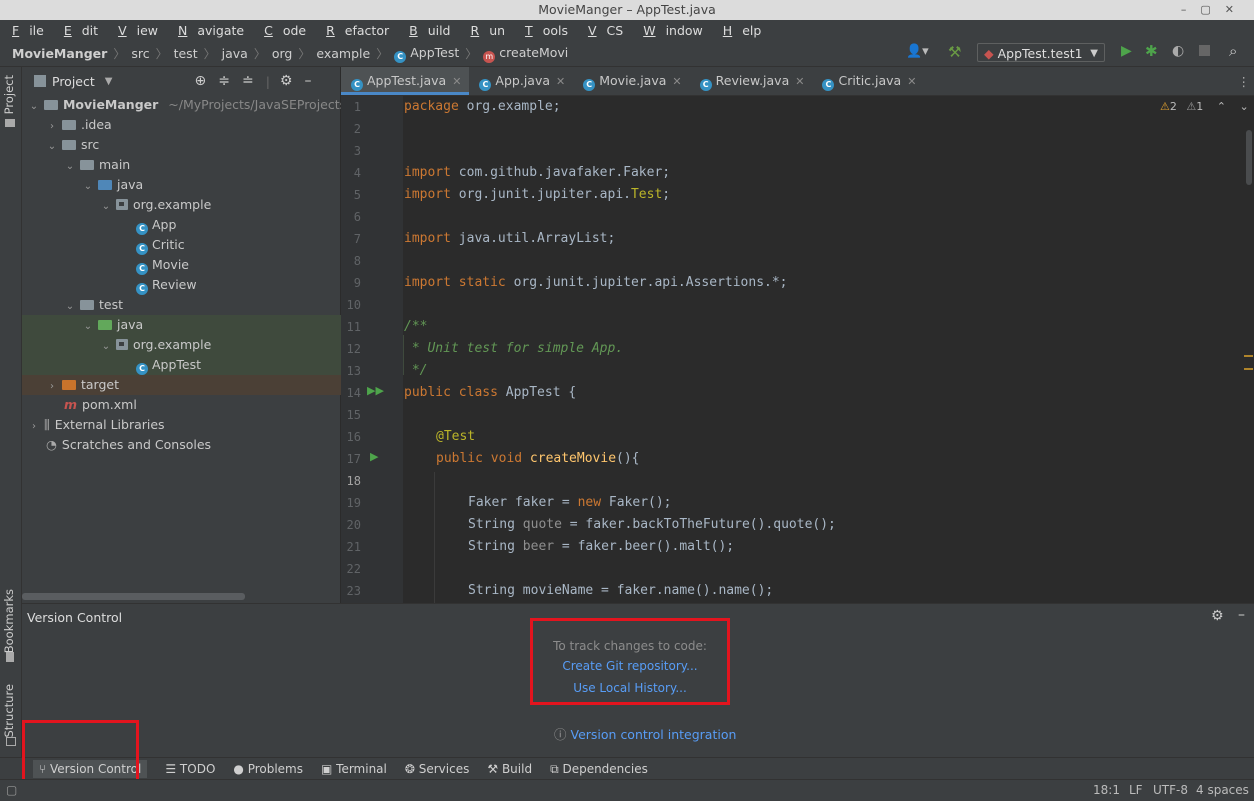 This screenshot has width=1254, height=801. What do you see at coordinates (1041, 52) in the screenshot?
I see `run-configuration-select: ◆ AppTest.test1 ▼` at bounding box center [1041, 52].